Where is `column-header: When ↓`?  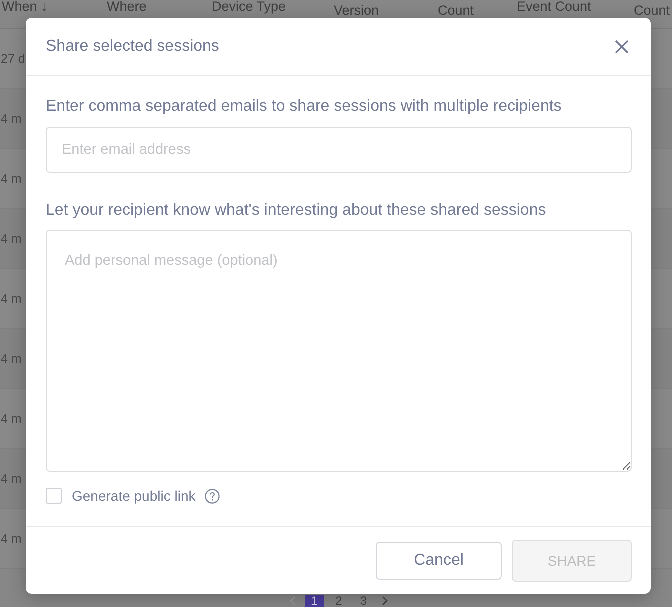
column-header: When ↓ is located at coordinates (25, 7).